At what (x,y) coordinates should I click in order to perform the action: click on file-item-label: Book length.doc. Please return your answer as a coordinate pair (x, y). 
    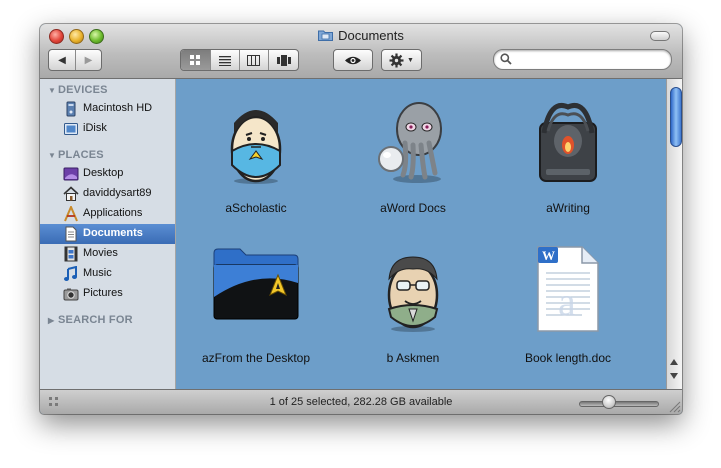
    Looking at the image, I should click on (568, 358).